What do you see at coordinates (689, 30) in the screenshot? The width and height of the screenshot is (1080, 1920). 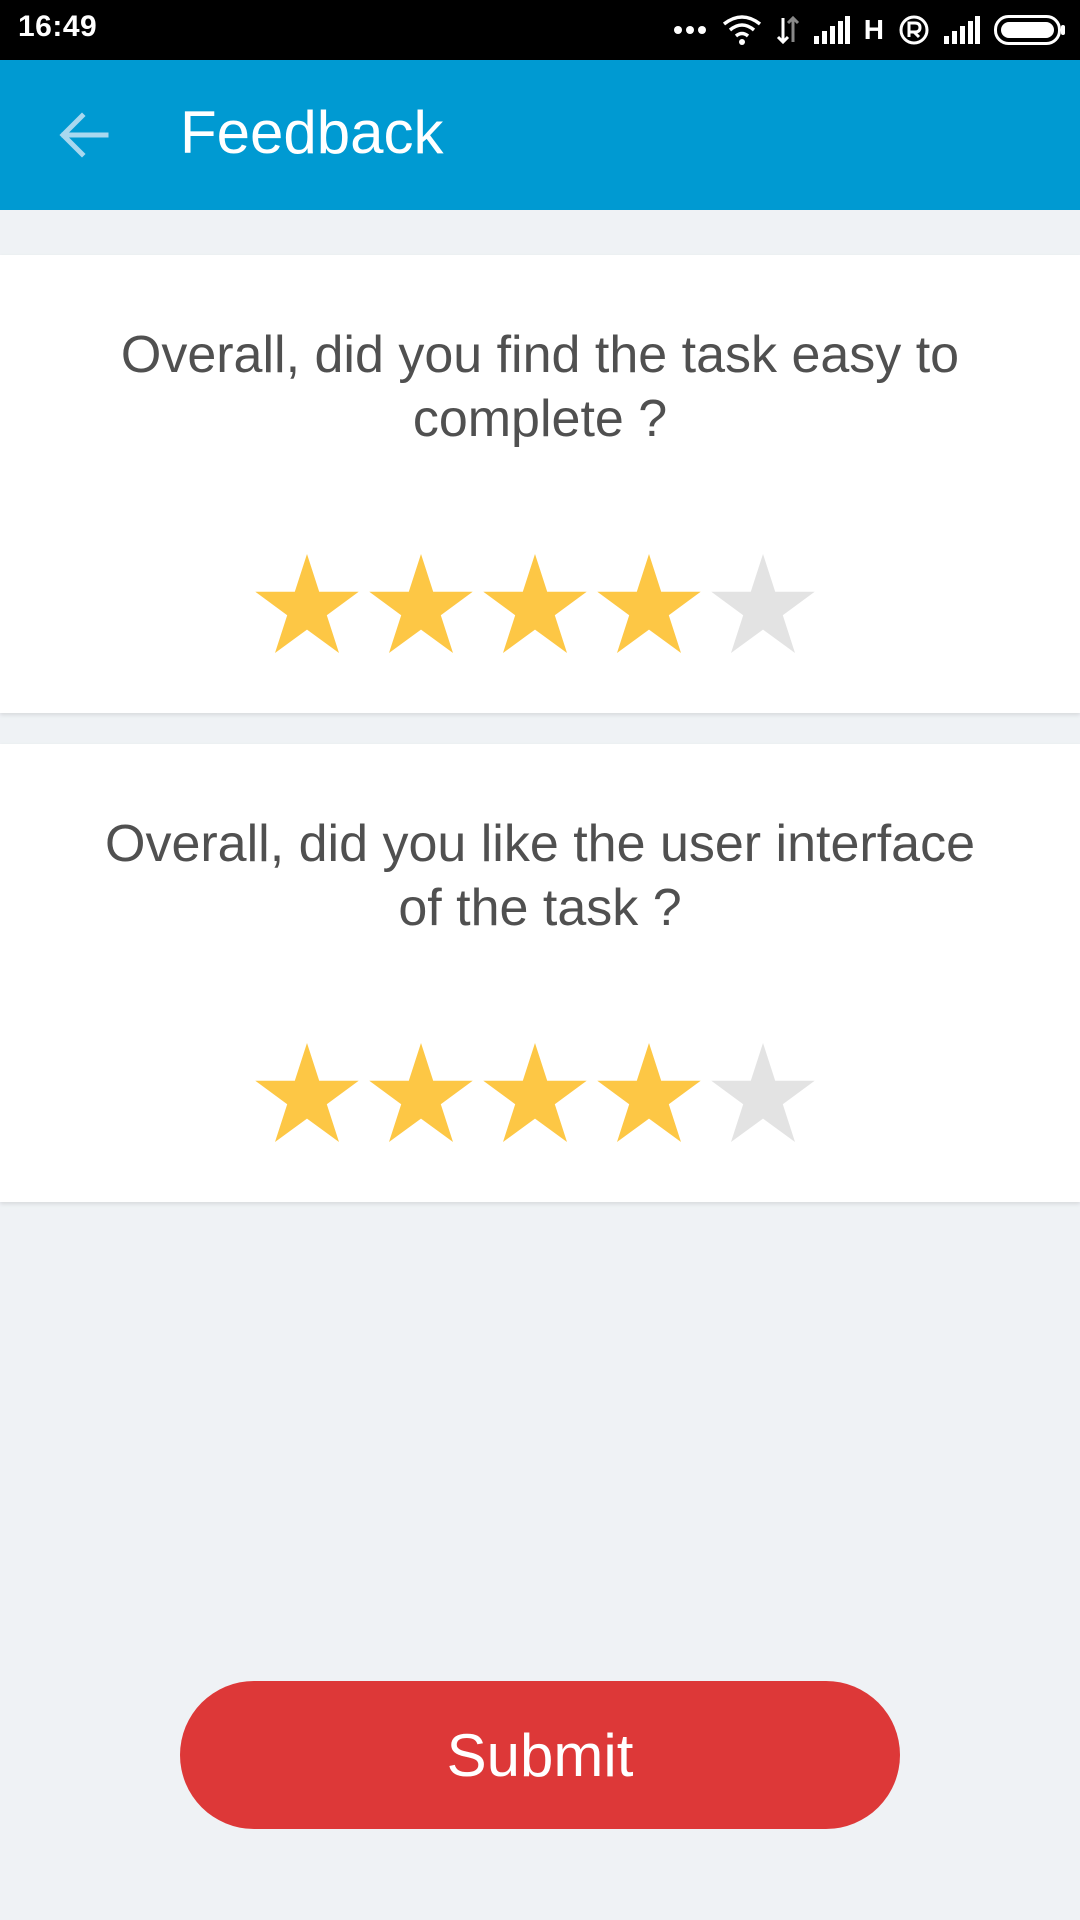 I see `more-dots-icon` at bounding box center [689, 30].